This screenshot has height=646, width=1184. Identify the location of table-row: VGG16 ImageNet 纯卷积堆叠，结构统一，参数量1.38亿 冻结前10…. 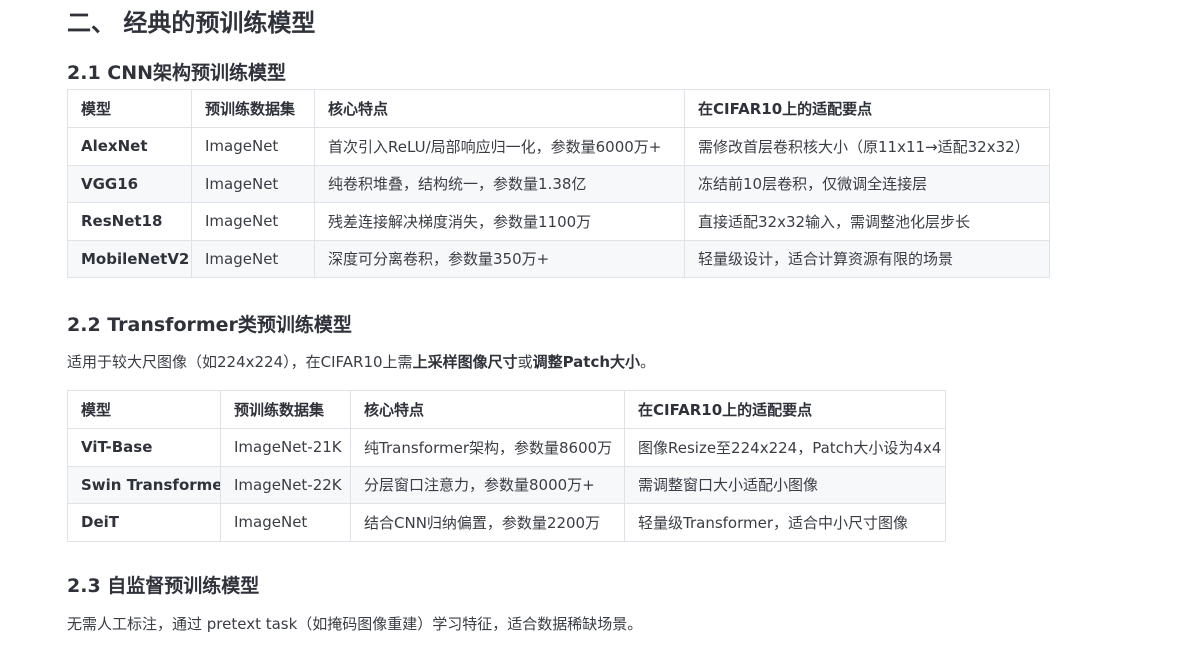
(558, 183).